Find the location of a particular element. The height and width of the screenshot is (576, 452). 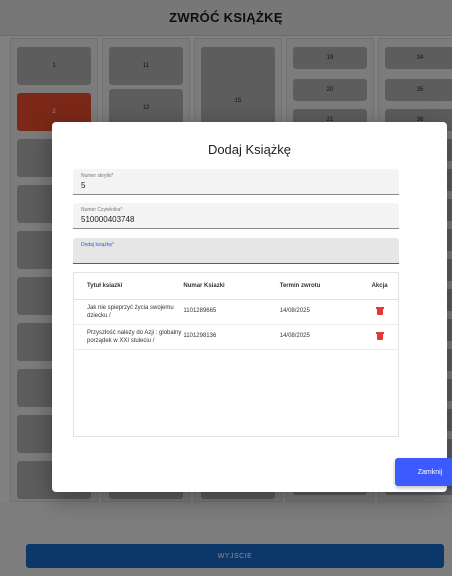

book-number: 1101289665 is located at coordinates (200, 311).